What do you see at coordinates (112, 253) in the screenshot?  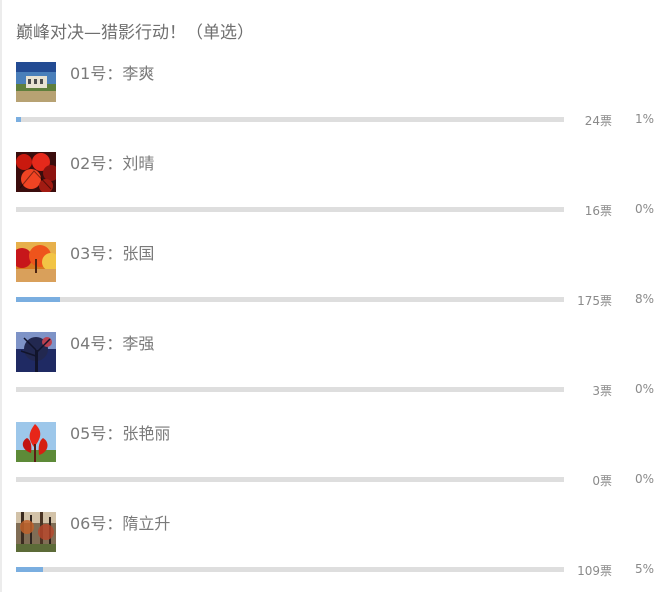 I see `option-label: 03号：张国` at bounding box center [112, 253].